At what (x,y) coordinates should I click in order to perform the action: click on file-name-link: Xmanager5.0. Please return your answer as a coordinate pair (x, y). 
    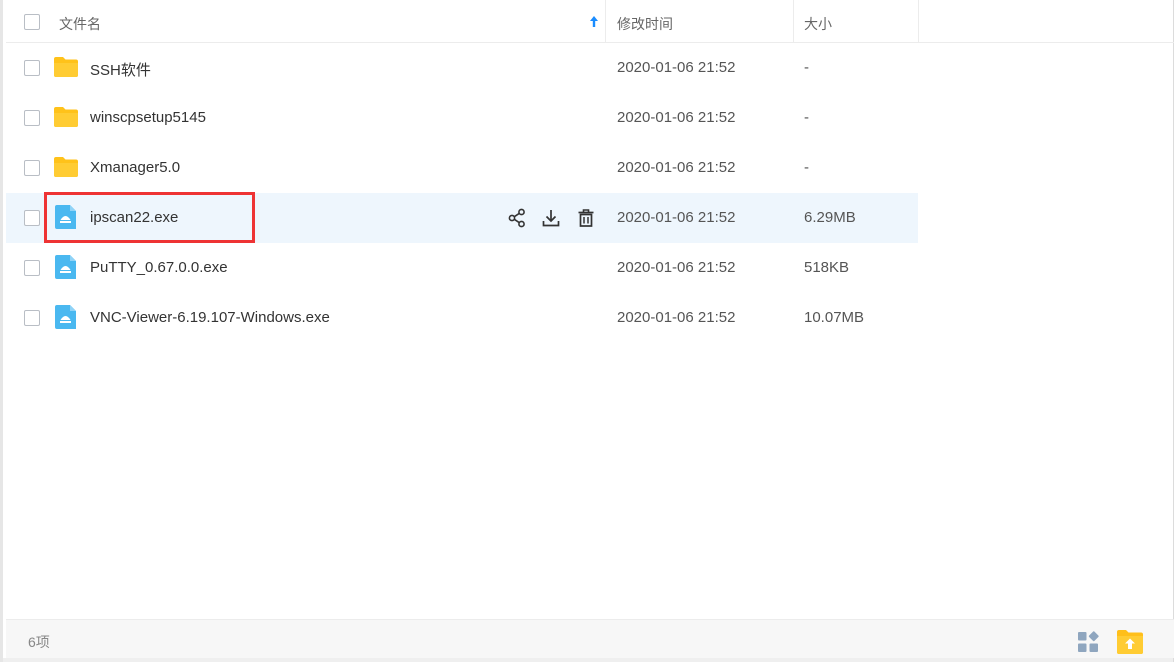
    Looking at the image, I should click on (135, 167).